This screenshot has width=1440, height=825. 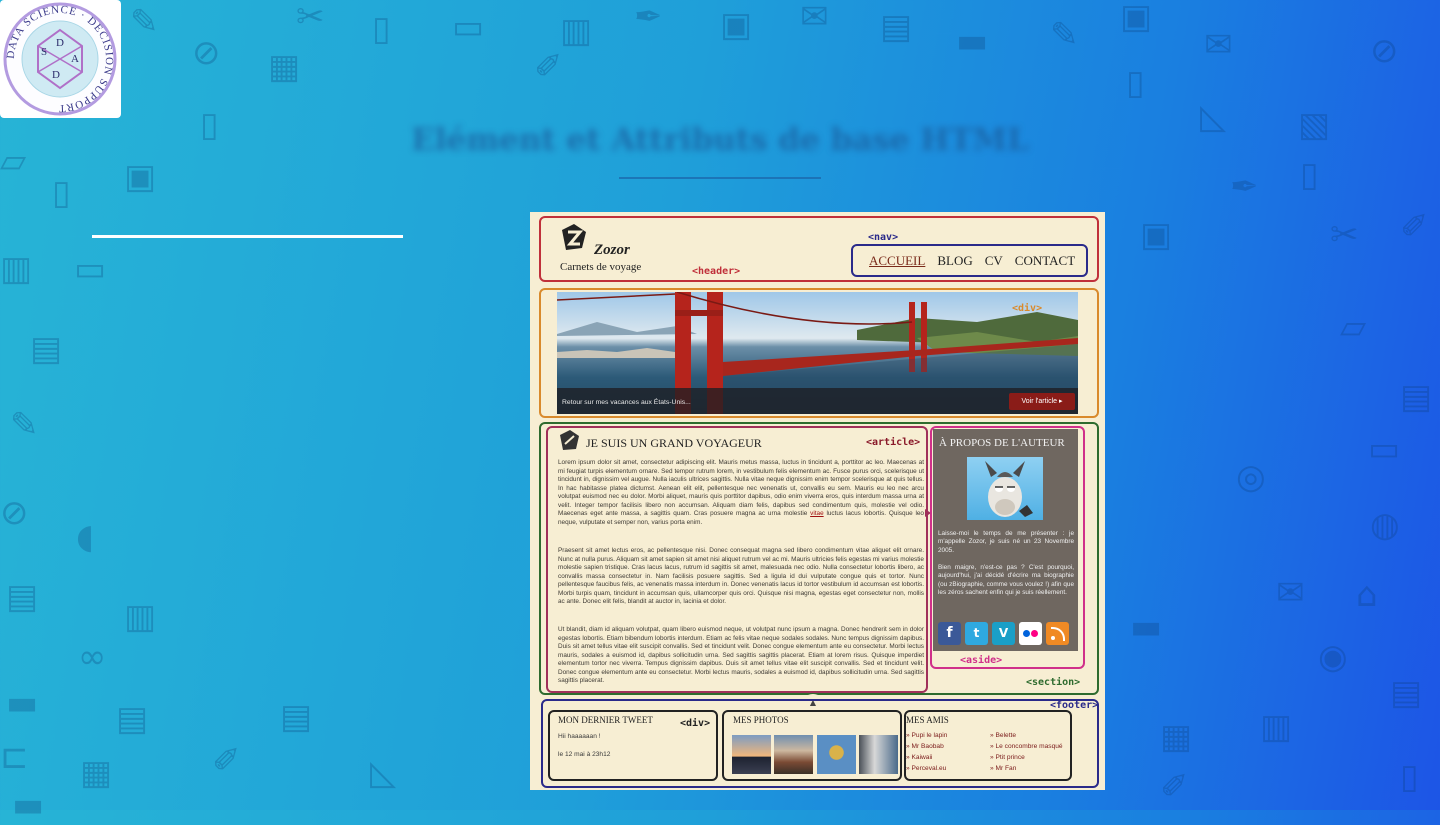 What do you see at coordinates (926, 746) in the screenshot?
I see `friend-link: » Mr Baobab` at bounding box center [926, 746].